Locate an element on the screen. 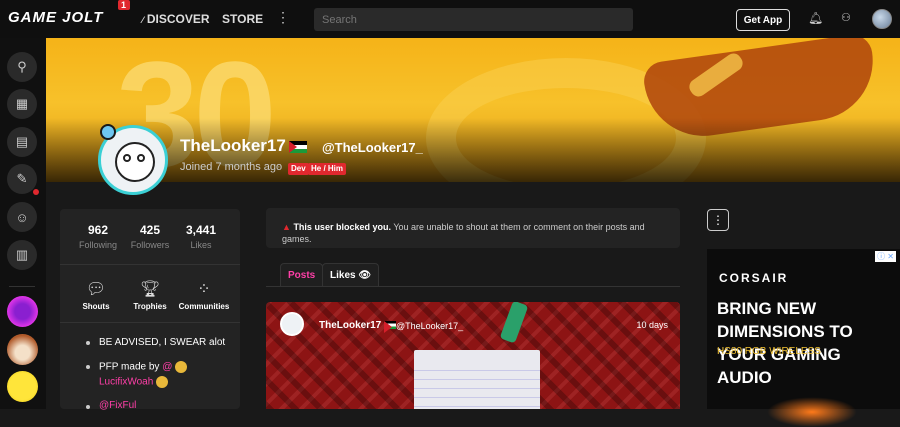 This screenshot has width=900, height=427. bio-line-1: BE ADVISED, I SWEAR alot is located at coordinates (162, 342).